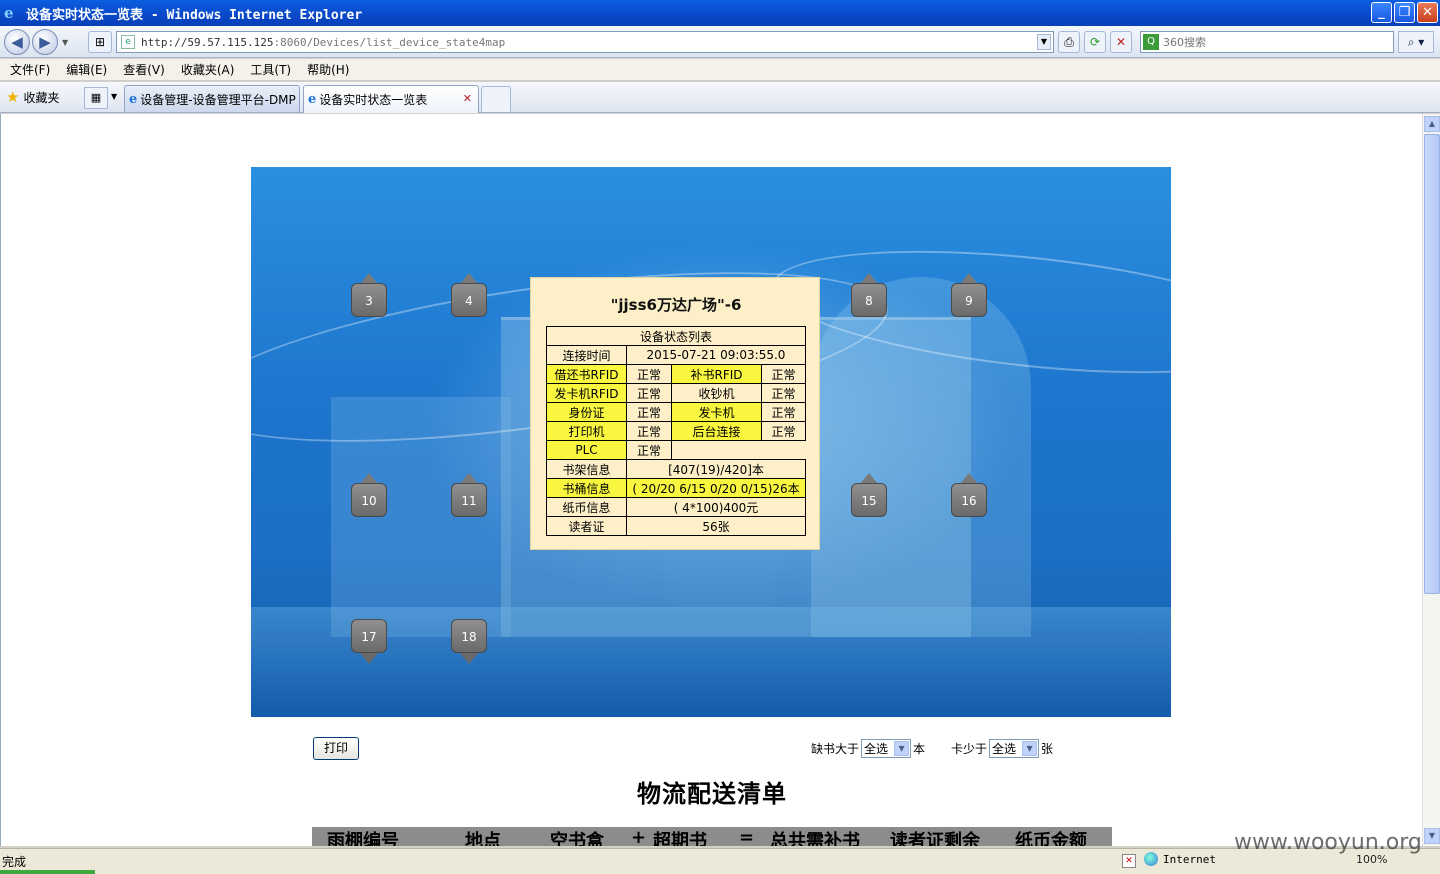 This screenshot has width=1440, height=874. Describe the element at coordinates (1416, 42) in the screenshot. I see `search-go-button: ⌕ ▾` at that location.